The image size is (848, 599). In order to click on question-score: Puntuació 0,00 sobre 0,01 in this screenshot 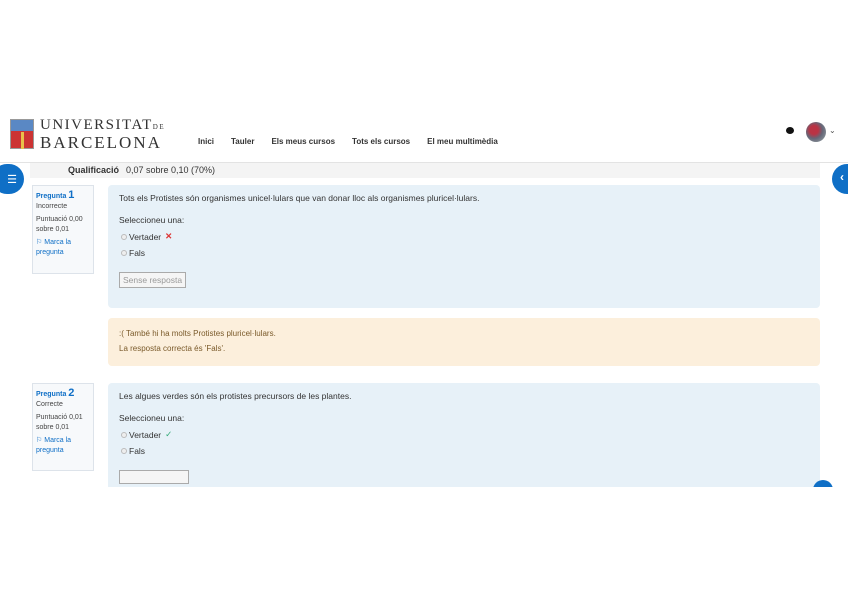, I will do `click(59, 224)`.